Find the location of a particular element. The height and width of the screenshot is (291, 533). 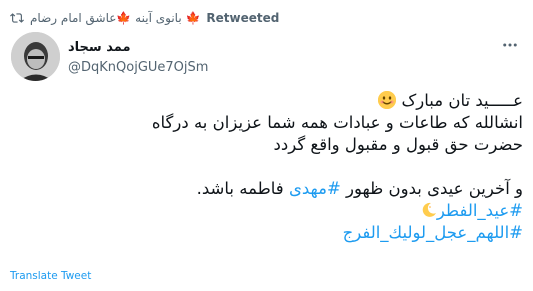

author-handle: @DqKnQojGUe7OjSm is located at coordinates (280, 68).